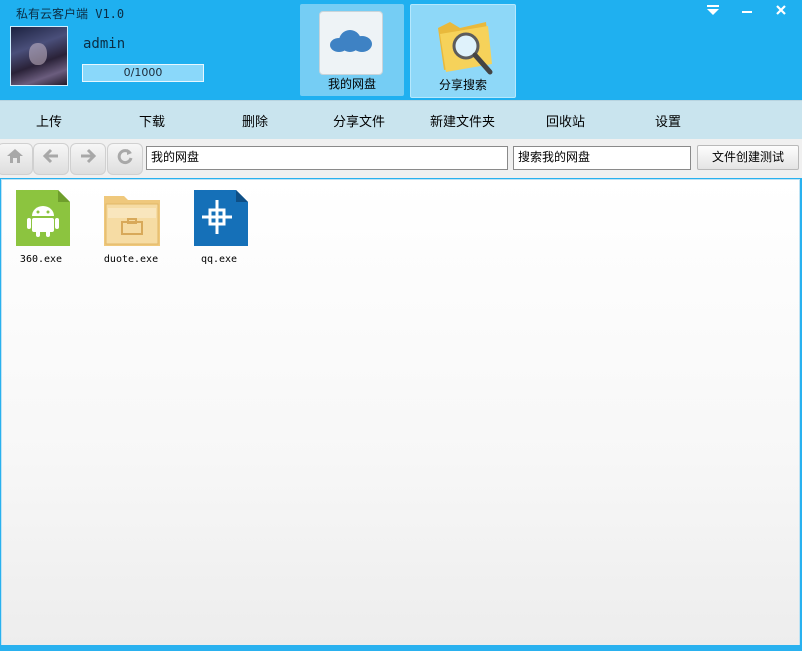 This screenshot has width=802, height=651. I want to click on settings-button: 设置, so click(668, 120).